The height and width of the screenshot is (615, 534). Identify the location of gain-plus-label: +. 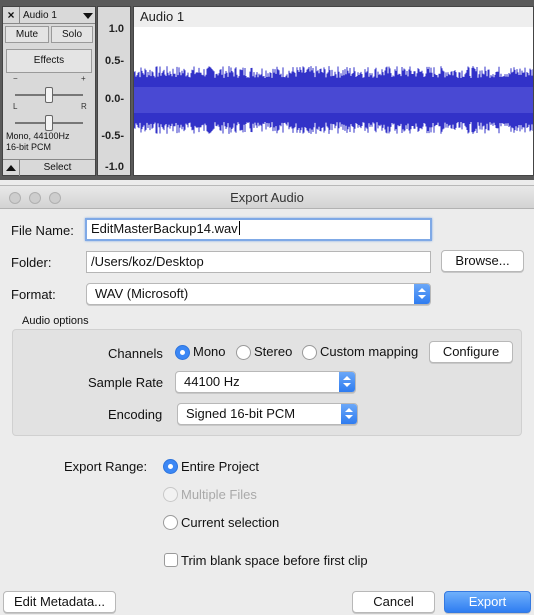
(83, 78).